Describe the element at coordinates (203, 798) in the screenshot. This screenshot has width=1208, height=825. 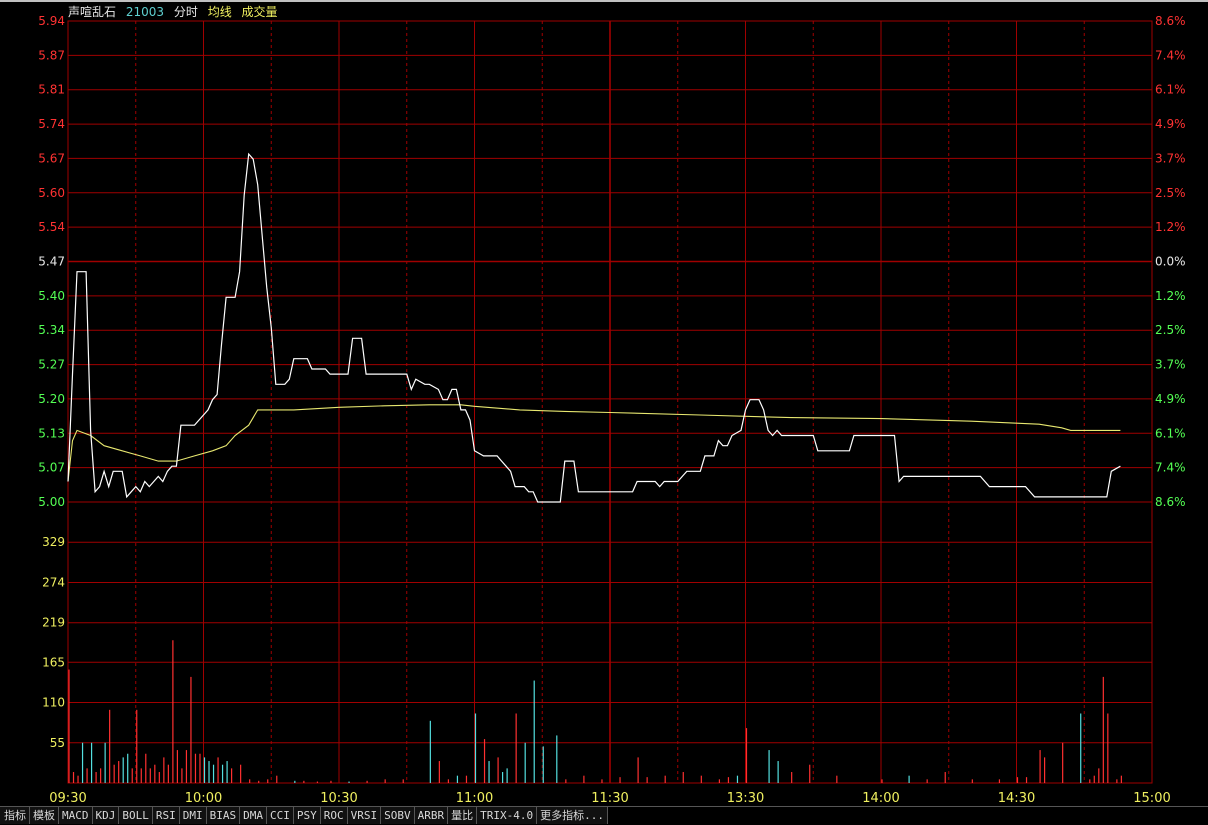
I see `time-tick-label: 10:00` at that location.